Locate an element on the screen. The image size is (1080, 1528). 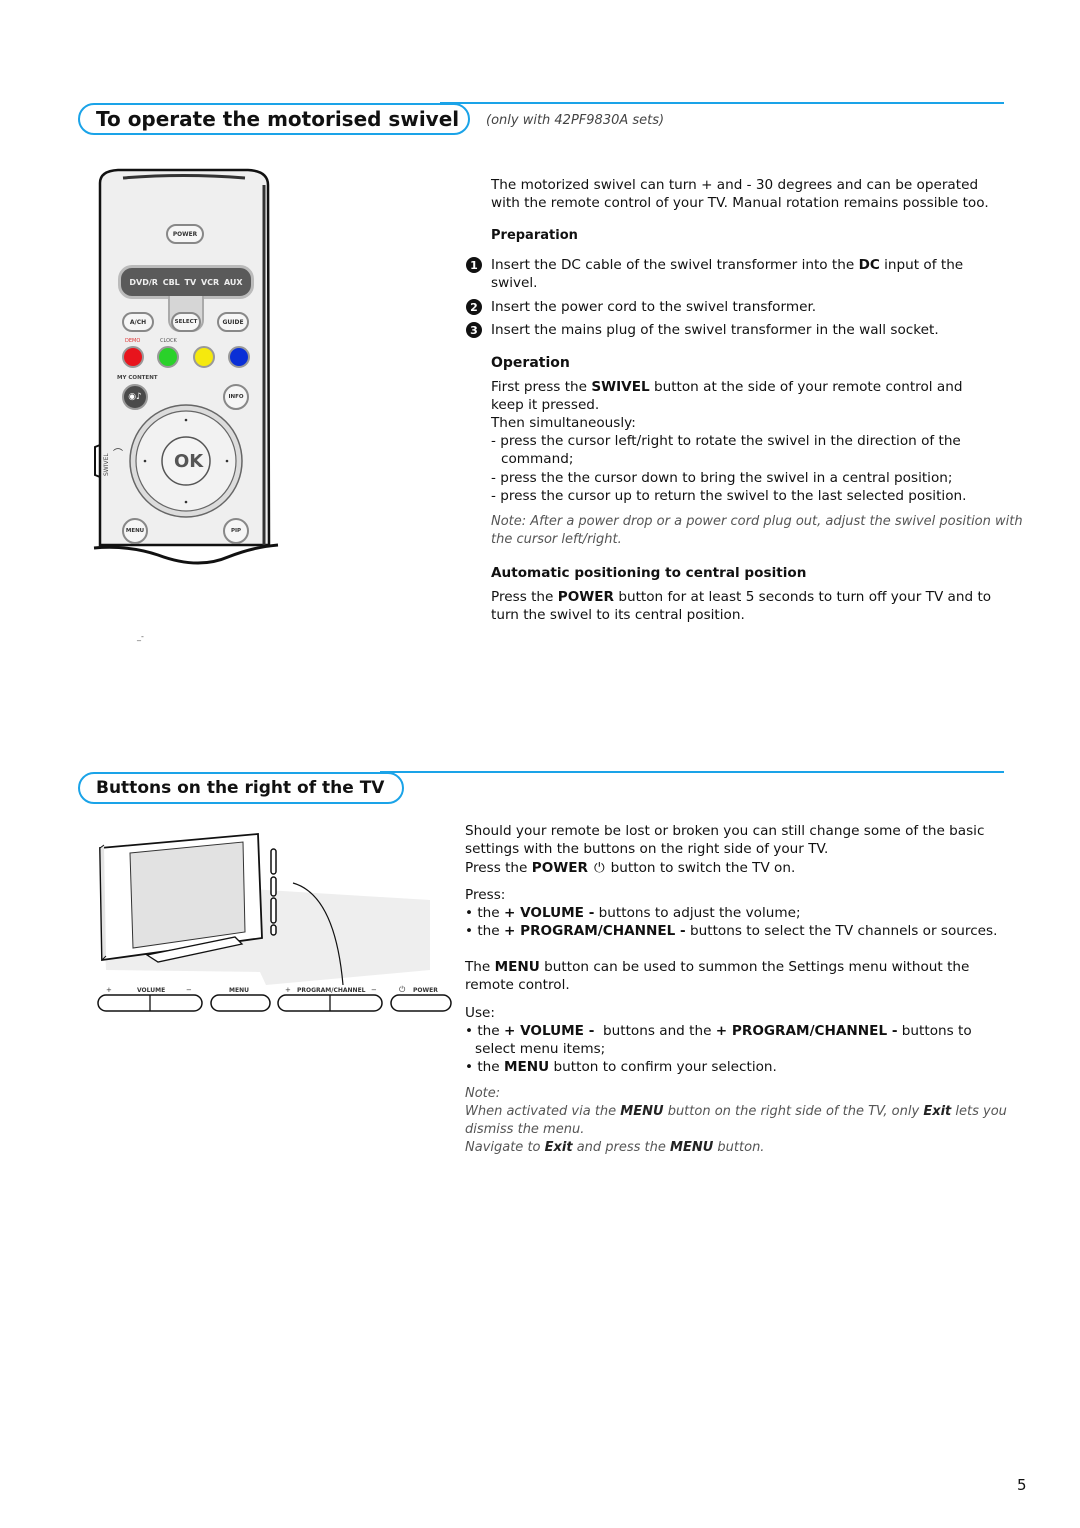
prep-step-1-line2: swivel. is located at coordinates (514, 283).